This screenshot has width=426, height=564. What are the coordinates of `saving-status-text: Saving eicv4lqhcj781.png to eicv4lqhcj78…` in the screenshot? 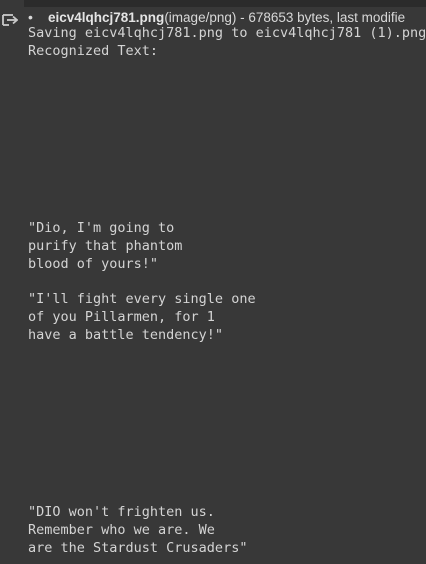 It's located at (227, 33).